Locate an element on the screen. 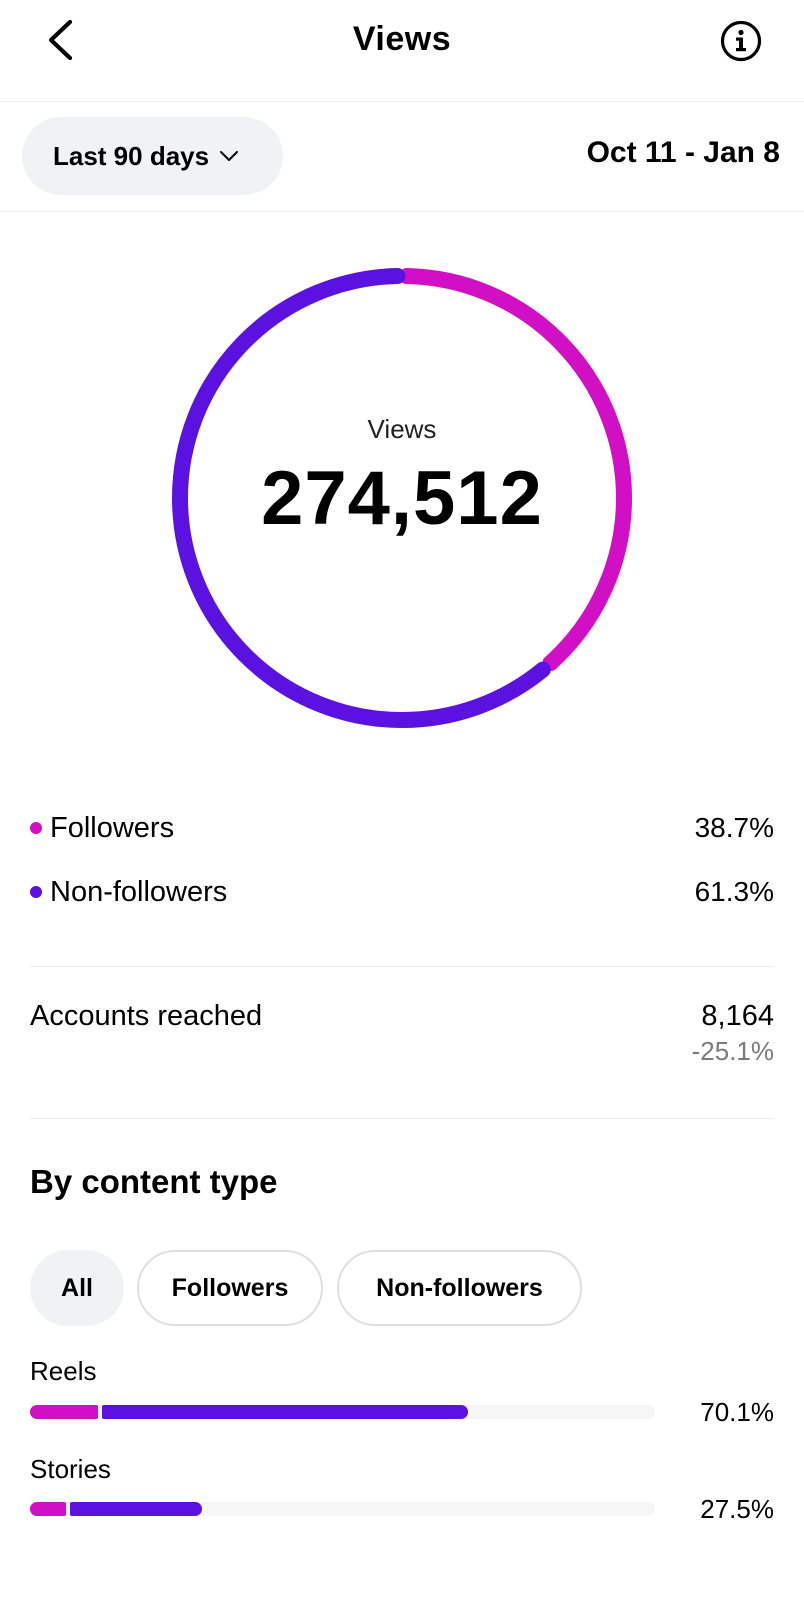 The width and height of the screenshot is (804, 1600). reels-bar-followers-segment is located at coordinates (64, 1412).